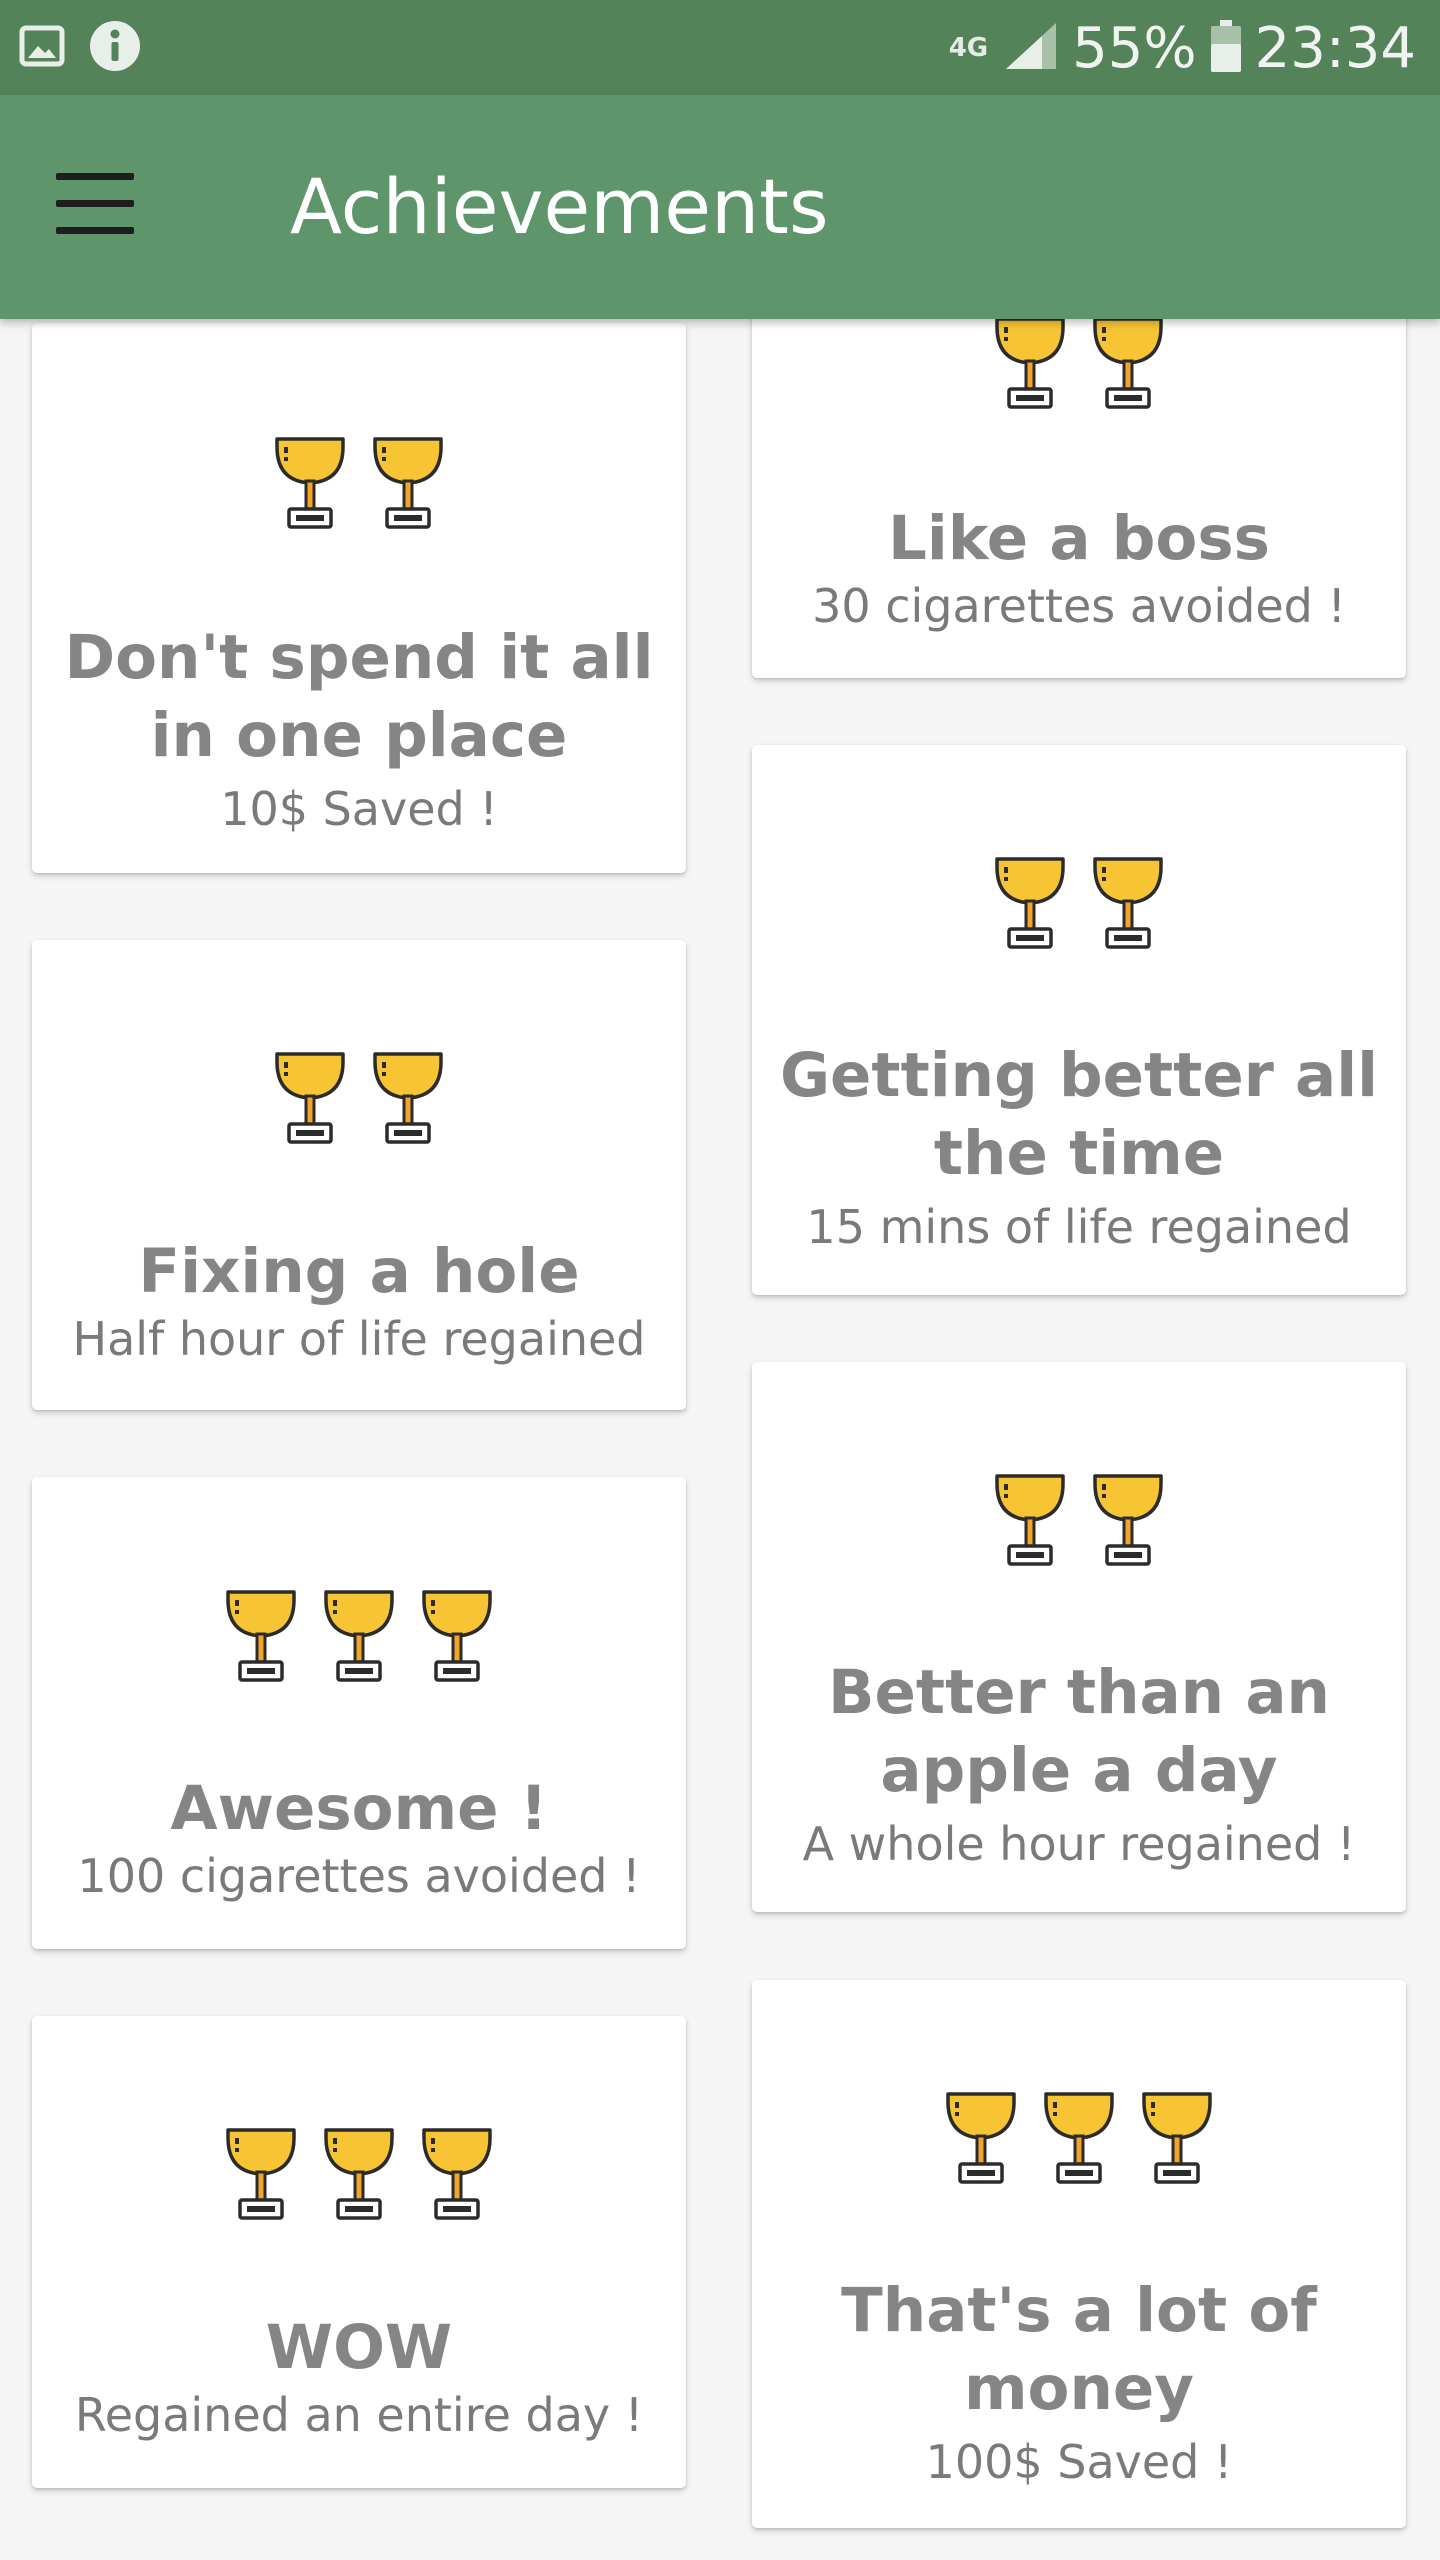 The image size is (1440, 2560). I want to click on achievement-title: Awesome !, so click(359, 1808).